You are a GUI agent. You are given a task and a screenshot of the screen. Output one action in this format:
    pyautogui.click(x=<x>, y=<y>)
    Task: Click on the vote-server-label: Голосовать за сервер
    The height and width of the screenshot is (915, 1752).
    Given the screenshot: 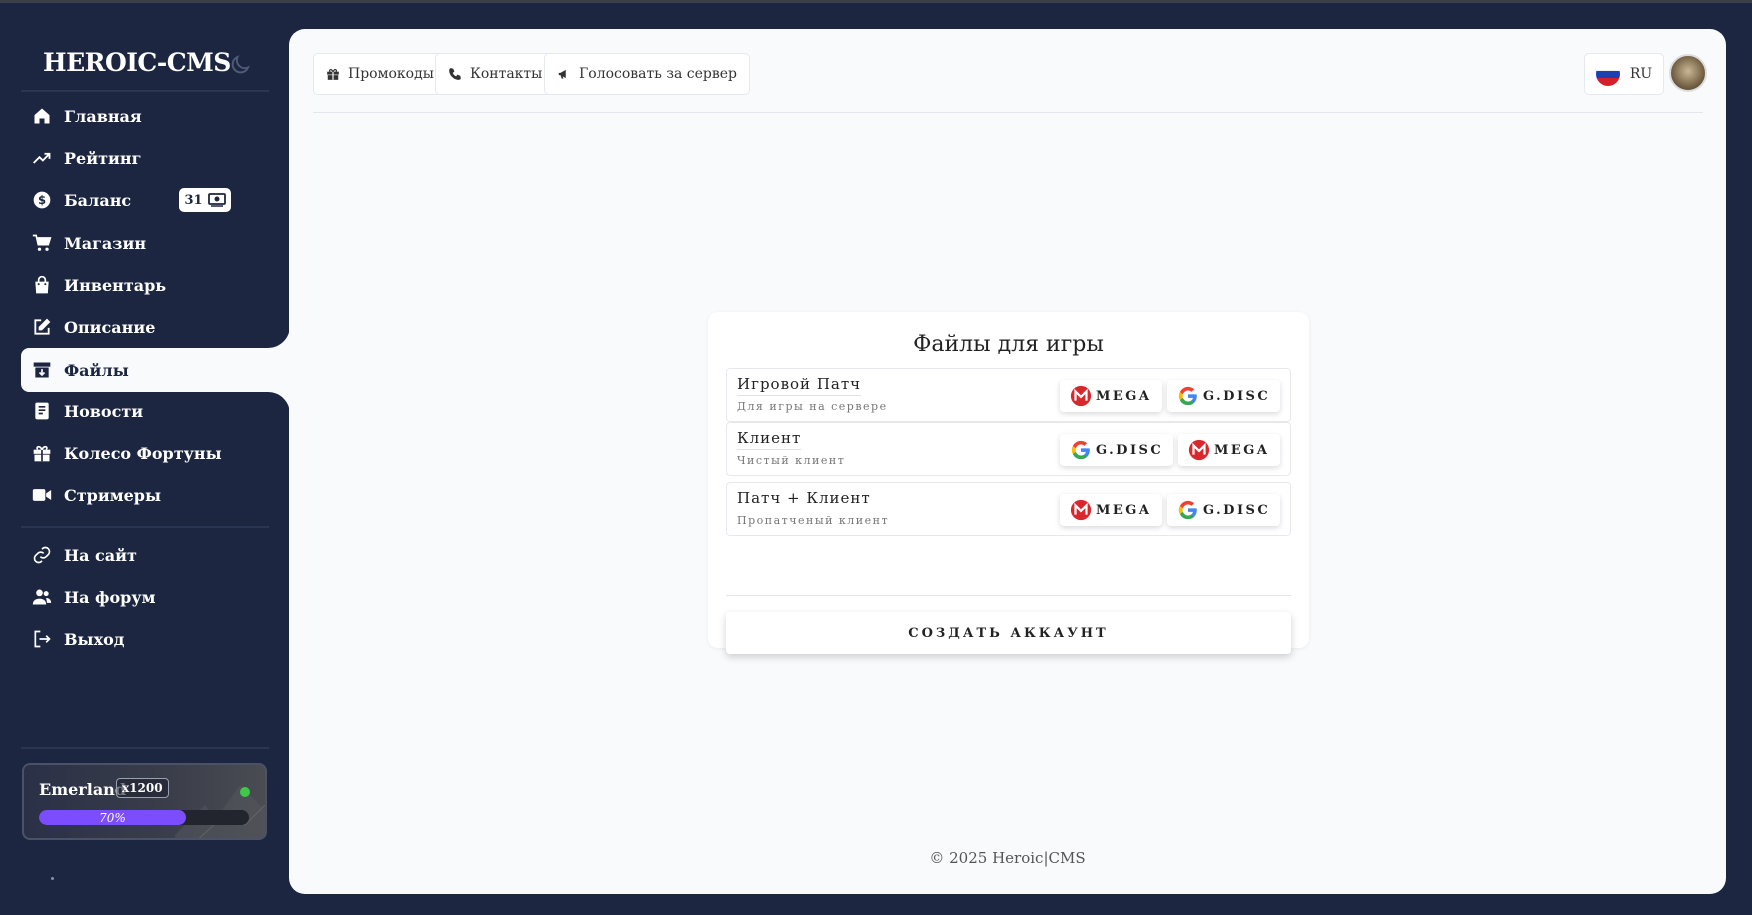 What is the action you would take?
    pyautogui.click(x=658, y=74)
    